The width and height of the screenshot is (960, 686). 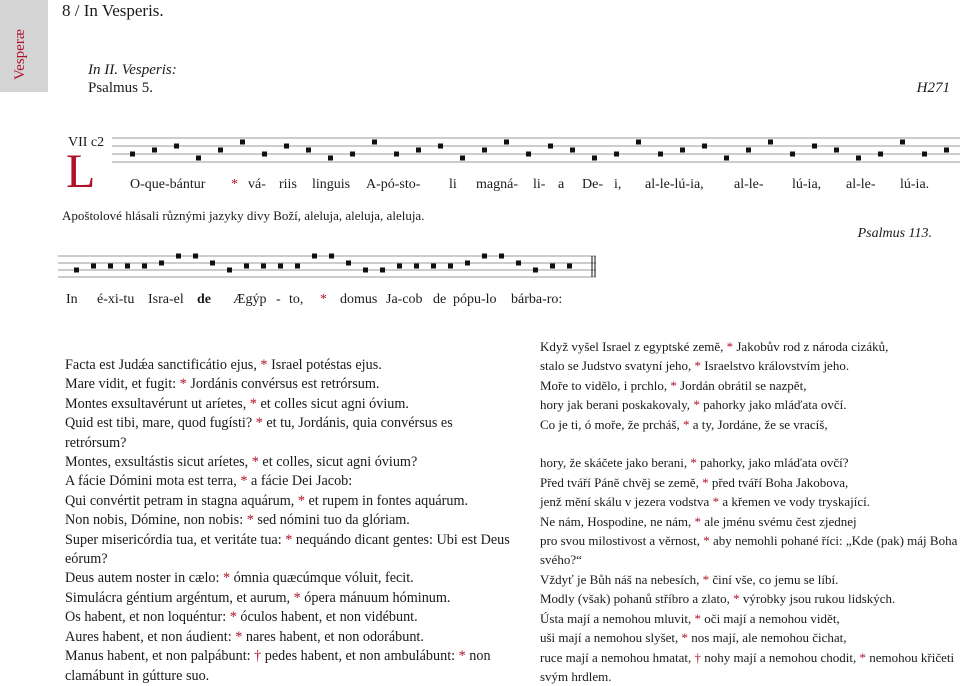 What do you see at coordinates (328, 261) in the screenshot?
I see `psalm-tone-staff` at bounding box center [328, 261].